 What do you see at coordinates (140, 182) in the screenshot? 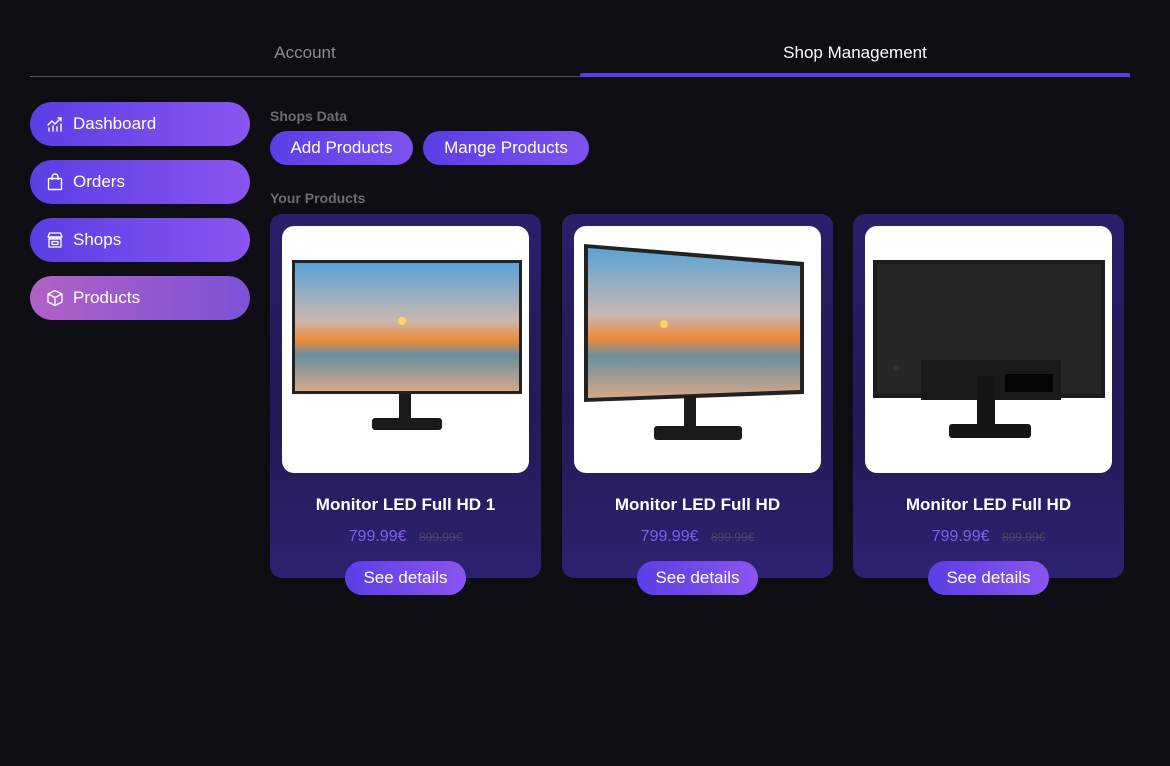
I see `sidebar-item-orders: Orders` at bounding box center [140, 182].